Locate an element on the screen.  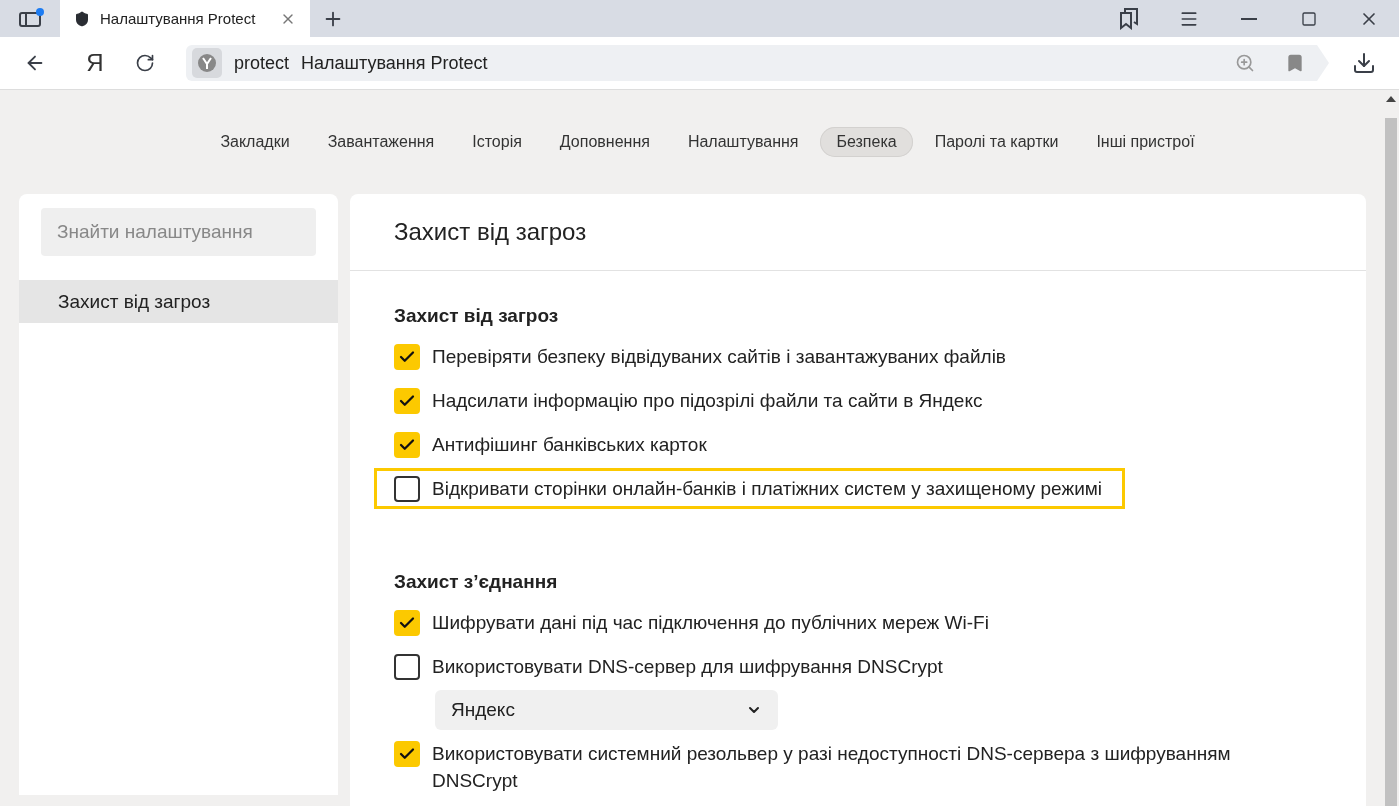
nav-tab: Інші пристрої is located at coordinates (1145, 142).